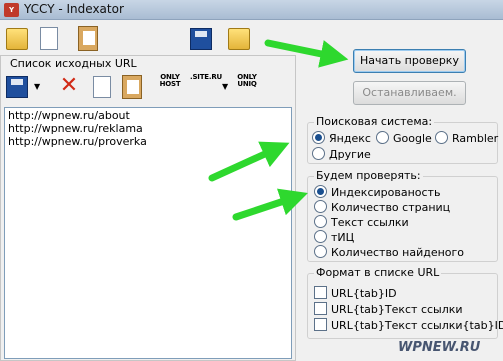  I want to click on annotation-arrows, so click(278, 130).